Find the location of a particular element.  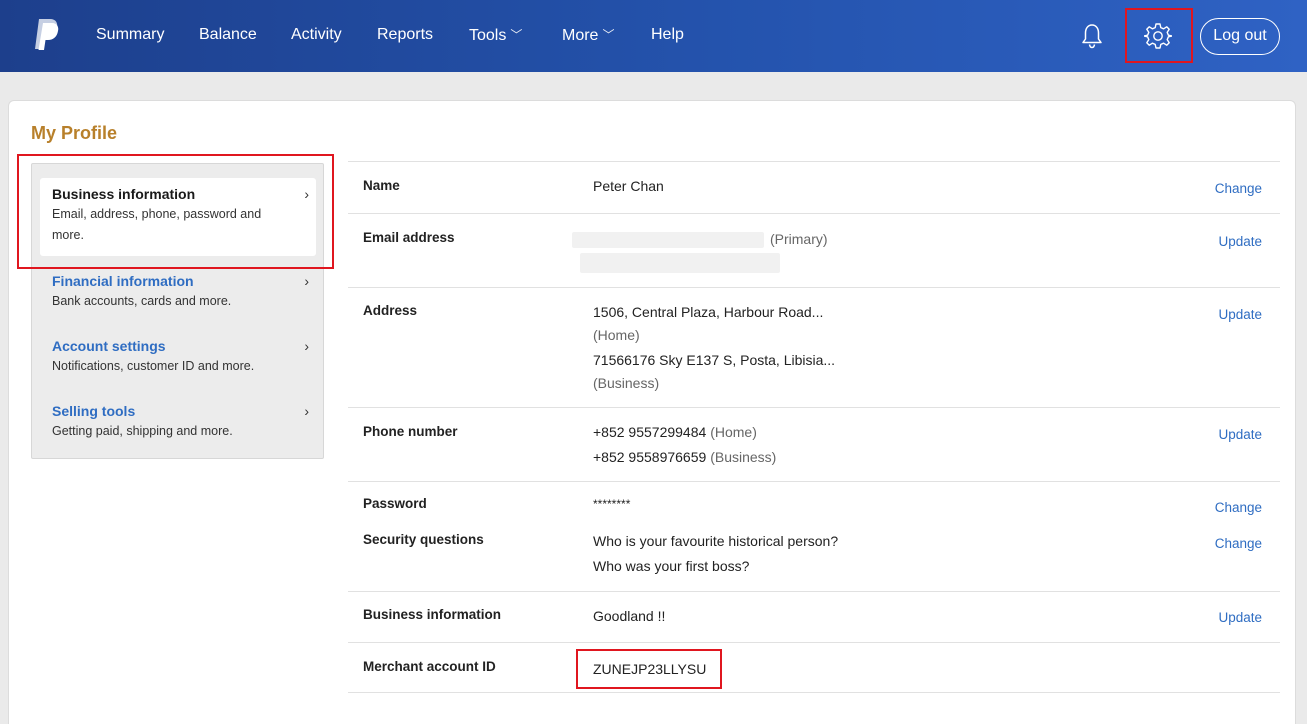

password-label: Password is located at coordinates (395, 503).